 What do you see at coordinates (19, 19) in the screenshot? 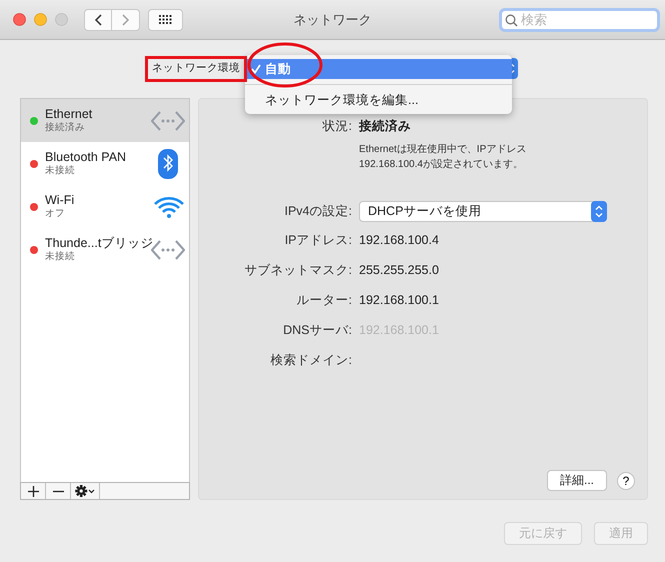
I see `window-button-icon` at bounding box center [19, 19].